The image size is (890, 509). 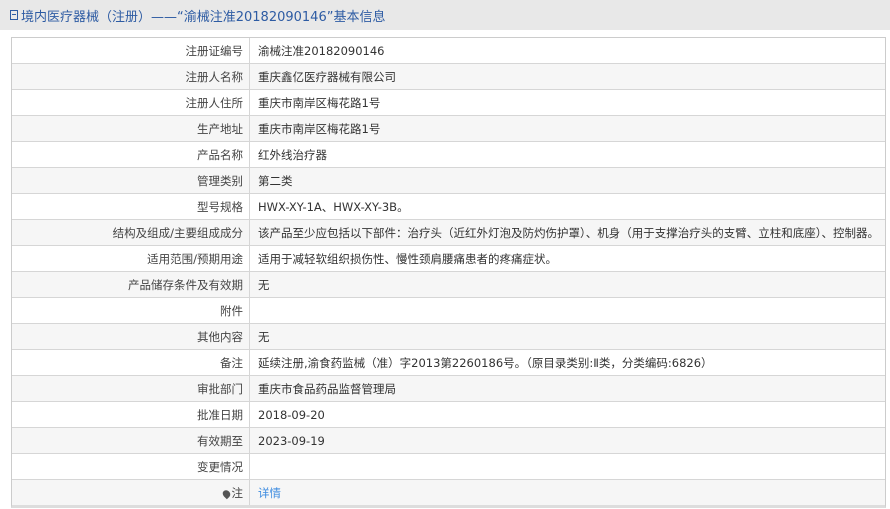 I want to click on field-label: 注册人住所, so click(x=131, y=102).